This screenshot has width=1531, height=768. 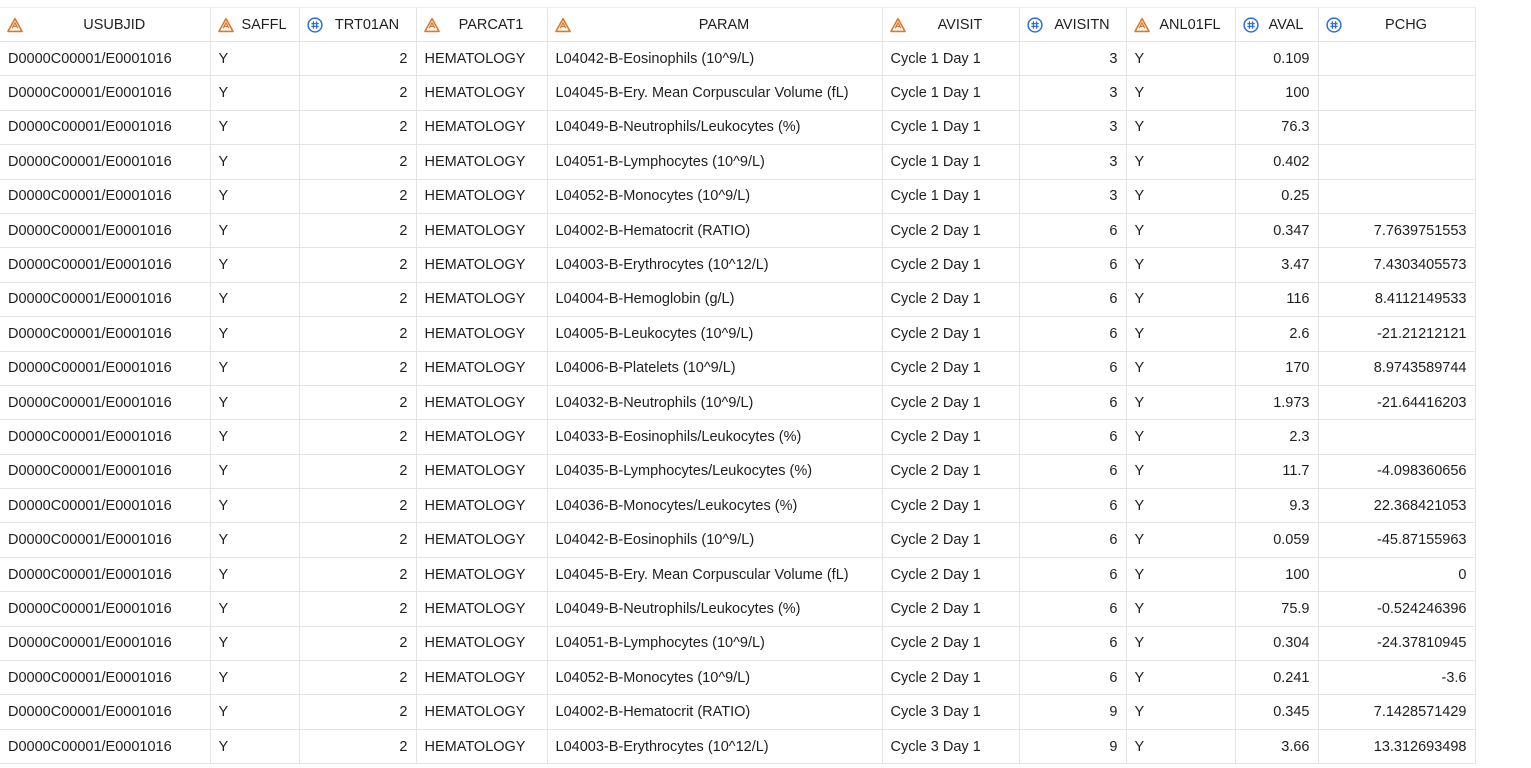 I want to click on cell-param: L04051-B-Lymphocytes (10^9/L), so click(x=715, y=162).